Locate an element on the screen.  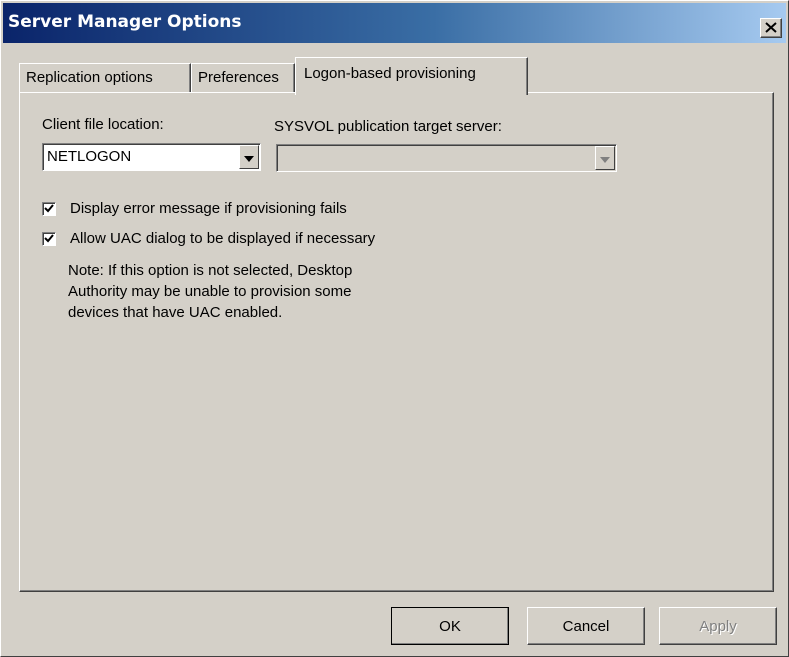
tab-preferences: Preferences is located at coordinates (243, 78).